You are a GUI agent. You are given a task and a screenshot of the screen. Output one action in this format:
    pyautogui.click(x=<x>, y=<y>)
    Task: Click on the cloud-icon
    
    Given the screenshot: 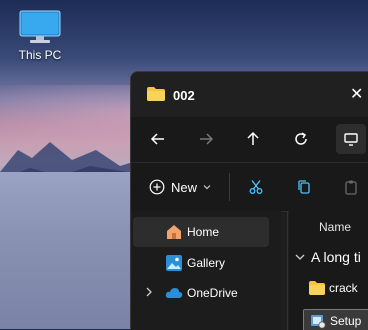 What is the action you would take?
    pyautogui.click(x=174, y=295)
    